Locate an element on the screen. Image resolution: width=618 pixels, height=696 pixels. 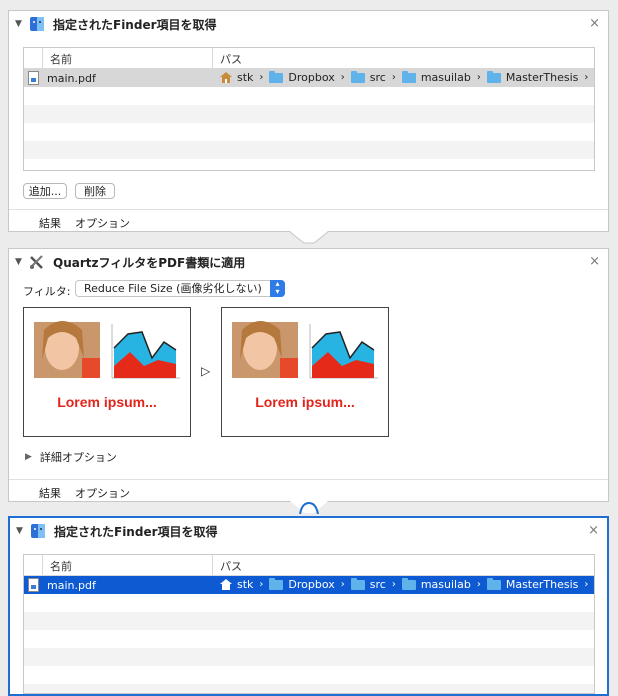
details-label: 詳細オプション is located at coordinates (78, 457).